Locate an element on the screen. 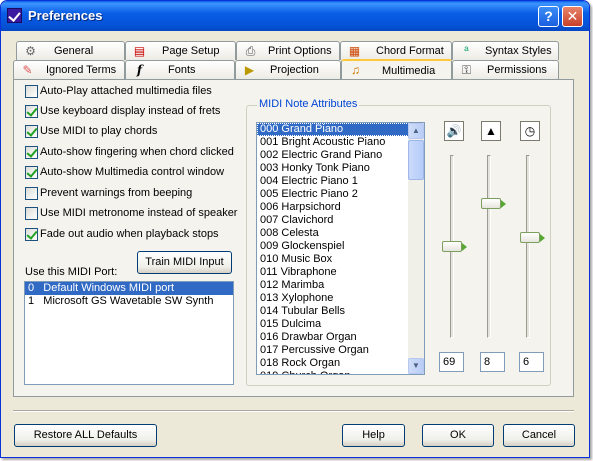  instrument-item: 013 Xylophone is located at coordinates (333, 298).